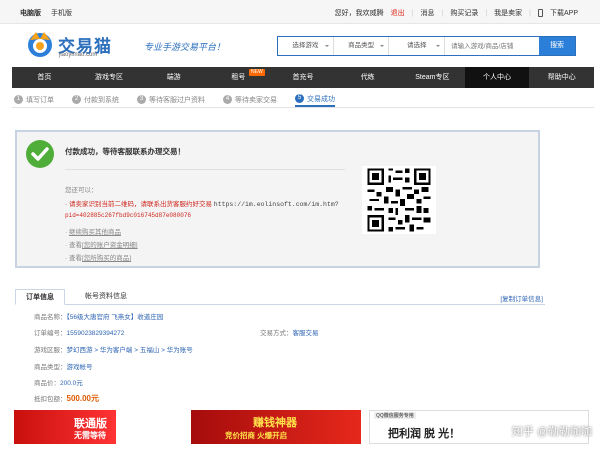 This screenshot has width=600, height=459. What do you see at coordinates (106, 297) in the screenshot?
I see `tab-account-info: 帐号资料信息` at bounding box center [106, 297].